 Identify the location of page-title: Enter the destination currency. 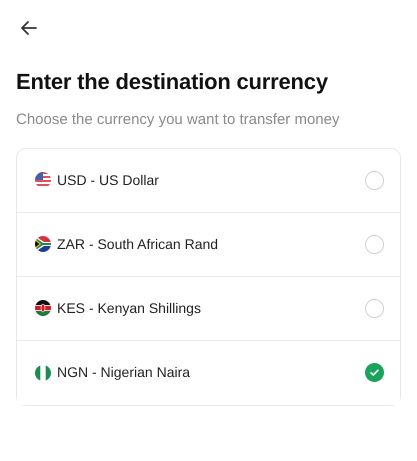
(172, 82).